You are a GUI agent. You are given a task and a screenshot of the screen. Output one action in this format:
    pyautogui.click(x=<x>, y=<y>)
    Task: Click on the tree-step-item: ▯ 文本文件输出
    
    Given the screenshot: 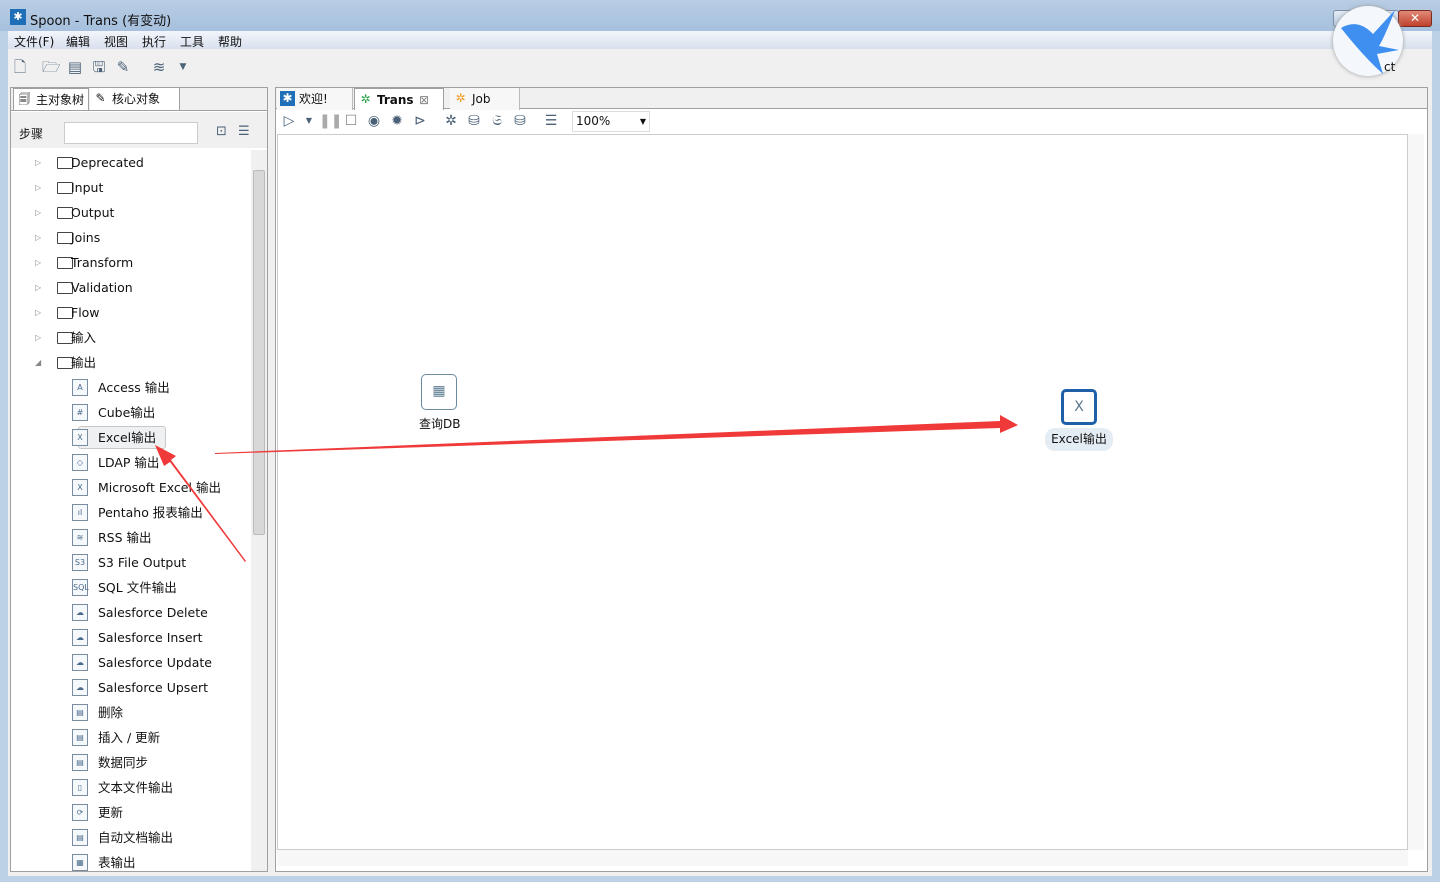 What is the action you would take?
    pyautogui.click(x=131, y=787)
    